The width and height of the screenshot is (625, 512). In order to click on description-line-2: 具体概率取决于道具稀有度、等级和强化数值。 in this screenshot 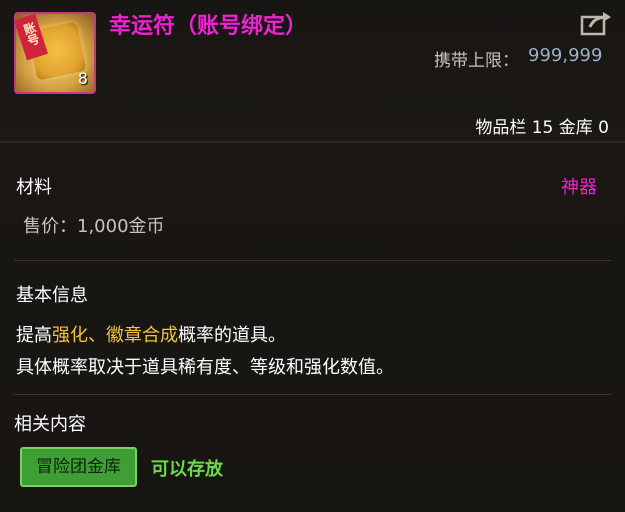, I will do `click(205, 367)`.